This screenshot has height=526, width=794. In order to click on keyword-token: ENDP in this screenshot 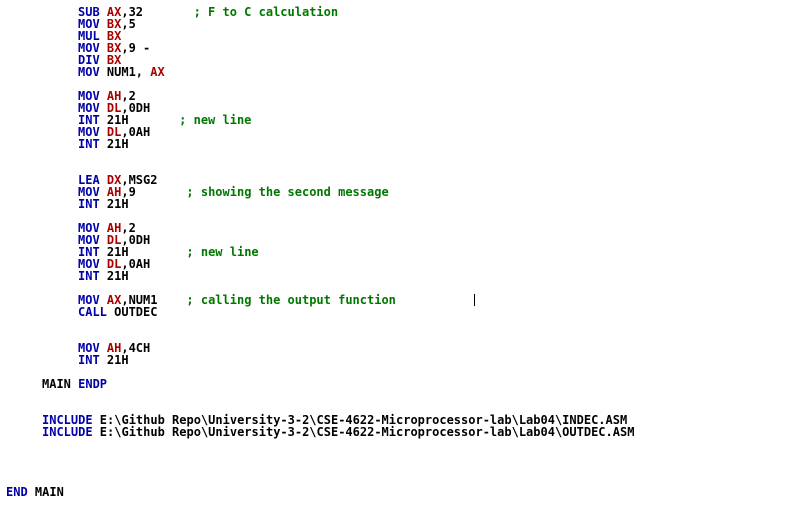, I will do `click(93, 384)`.